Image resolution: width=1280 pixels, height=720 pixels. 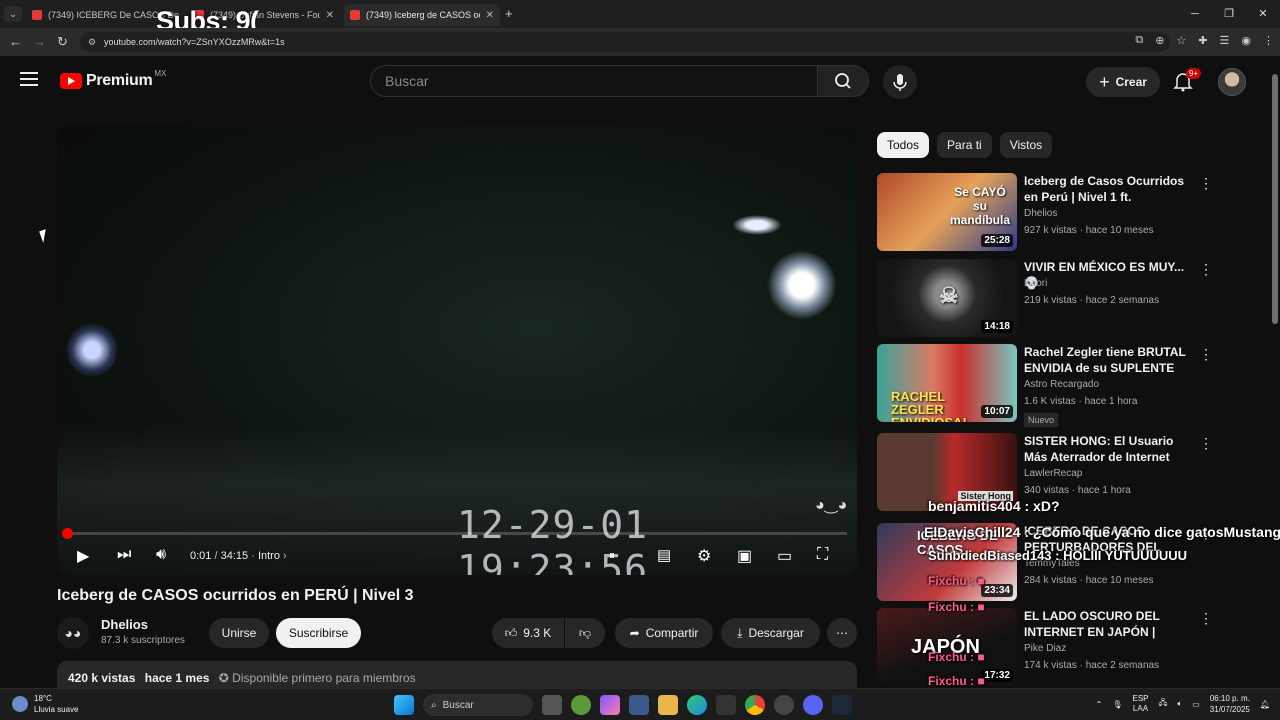 I want to click on dislike-button: 👎︎, so click(x=585, y=633).